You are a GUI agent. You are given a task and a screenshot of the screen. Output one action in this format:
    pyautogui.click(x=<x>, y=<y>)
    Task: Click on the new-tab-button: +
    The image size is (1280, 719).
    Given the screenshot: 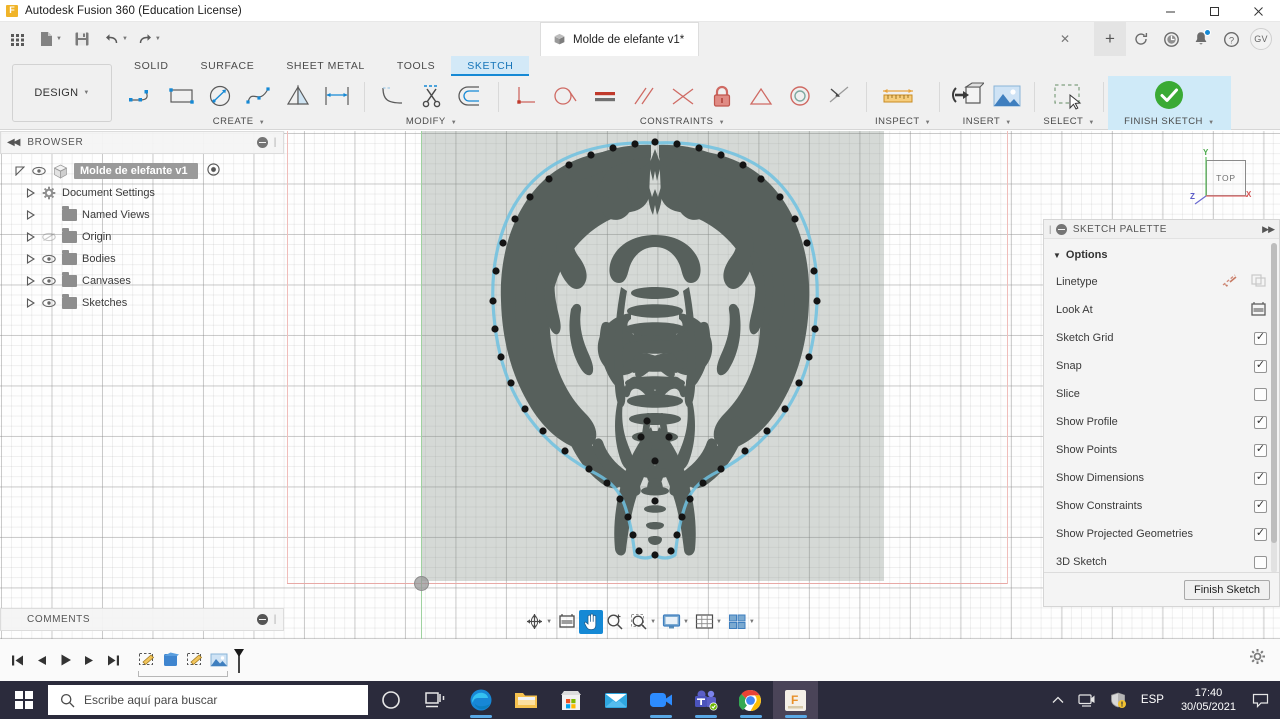 What is the action you would take?
    pyautogui.click(x=1110, y=39)
    